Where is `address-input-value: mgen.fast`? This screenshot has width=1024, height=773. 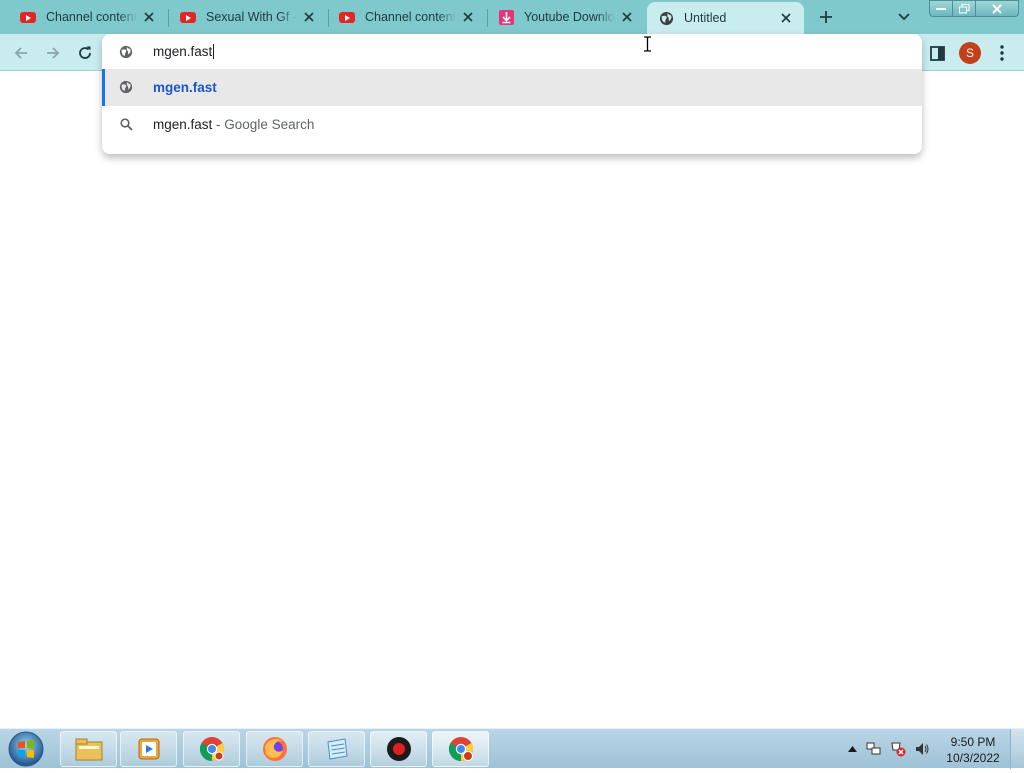
address-input-value: mgen.fast is located at coordinates (183, 51).